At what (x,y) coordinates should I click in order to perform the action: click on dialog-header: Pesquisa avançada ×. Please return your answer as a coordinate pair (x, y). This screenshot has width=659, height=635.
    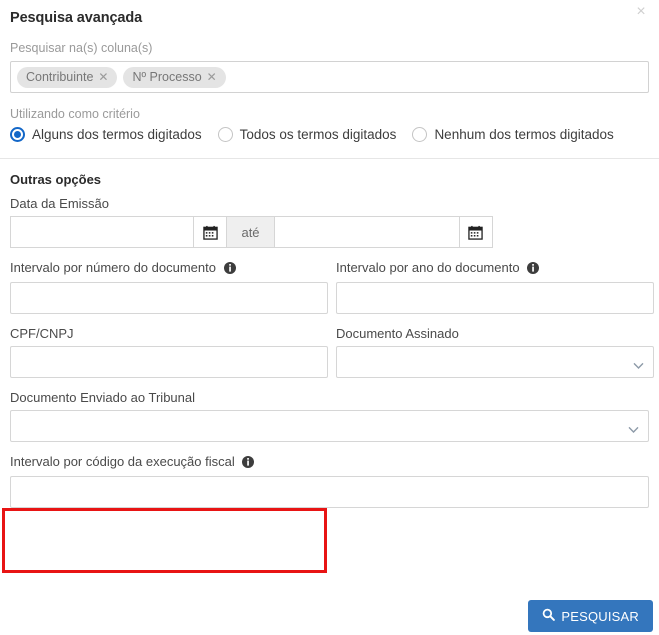
    Looking at the image, I should click on (329, 14).